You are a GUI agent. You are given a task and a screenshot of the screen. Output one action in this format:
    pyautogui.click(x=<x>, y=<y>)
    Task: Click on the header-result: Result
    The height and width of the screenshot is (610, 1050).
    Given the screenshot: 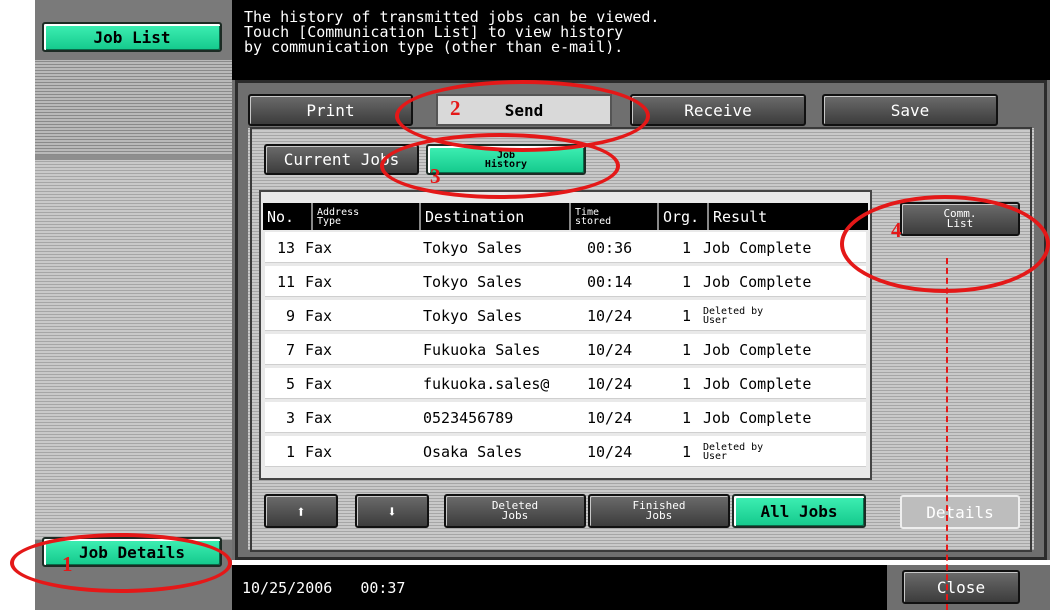 What is the action you would take?
    pyautogui.click(x=787, y=216)
    